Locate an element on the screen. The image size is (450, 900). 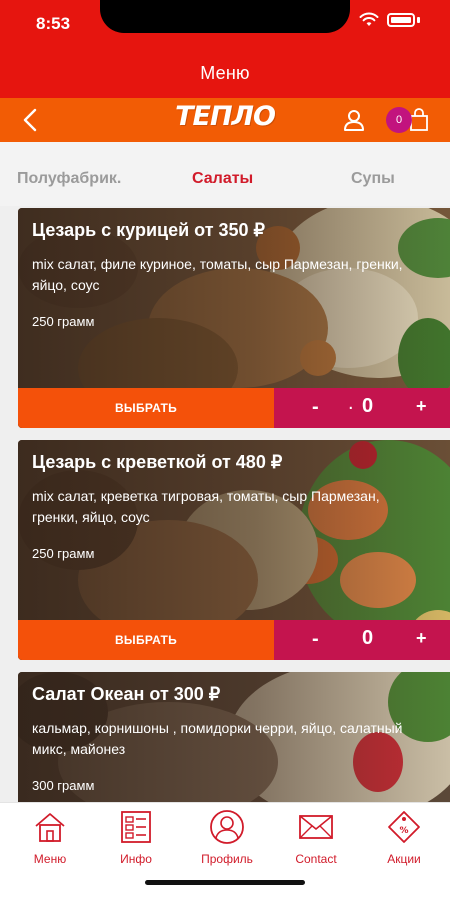
product-title: Цезарь с креветкой от 480 ₽ is located at coordinates (157, 462).